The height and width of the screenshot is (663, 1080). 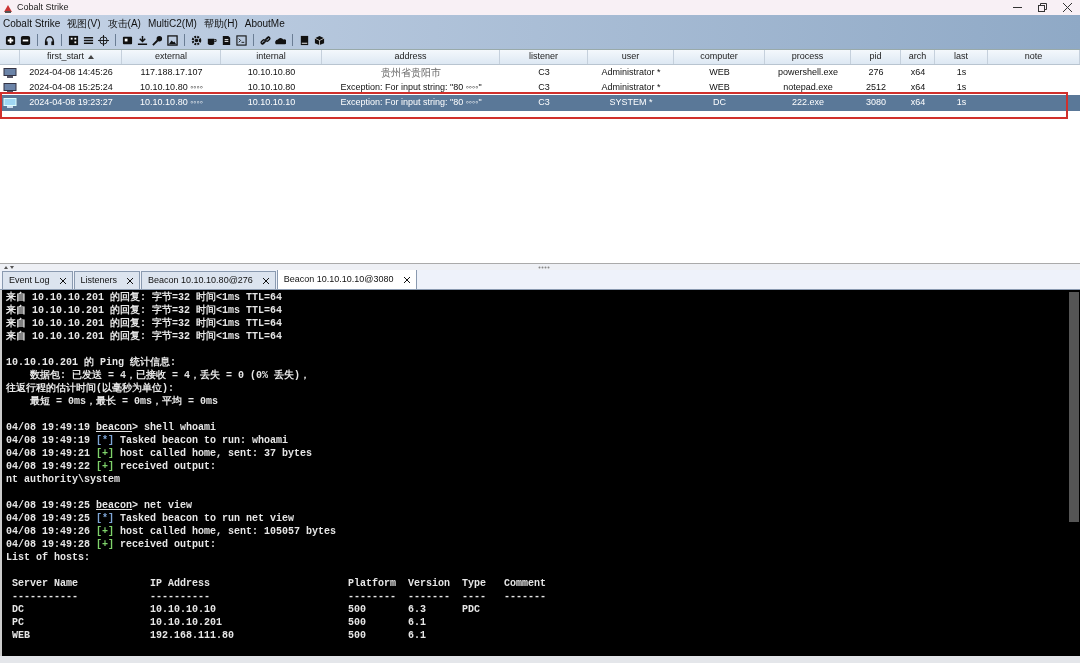 What do you see at coordinates (219, 635) in the screenshot?
I see `console-line: WEB 192.168.111.80 500 6.1` at bounding box center [219, 635].